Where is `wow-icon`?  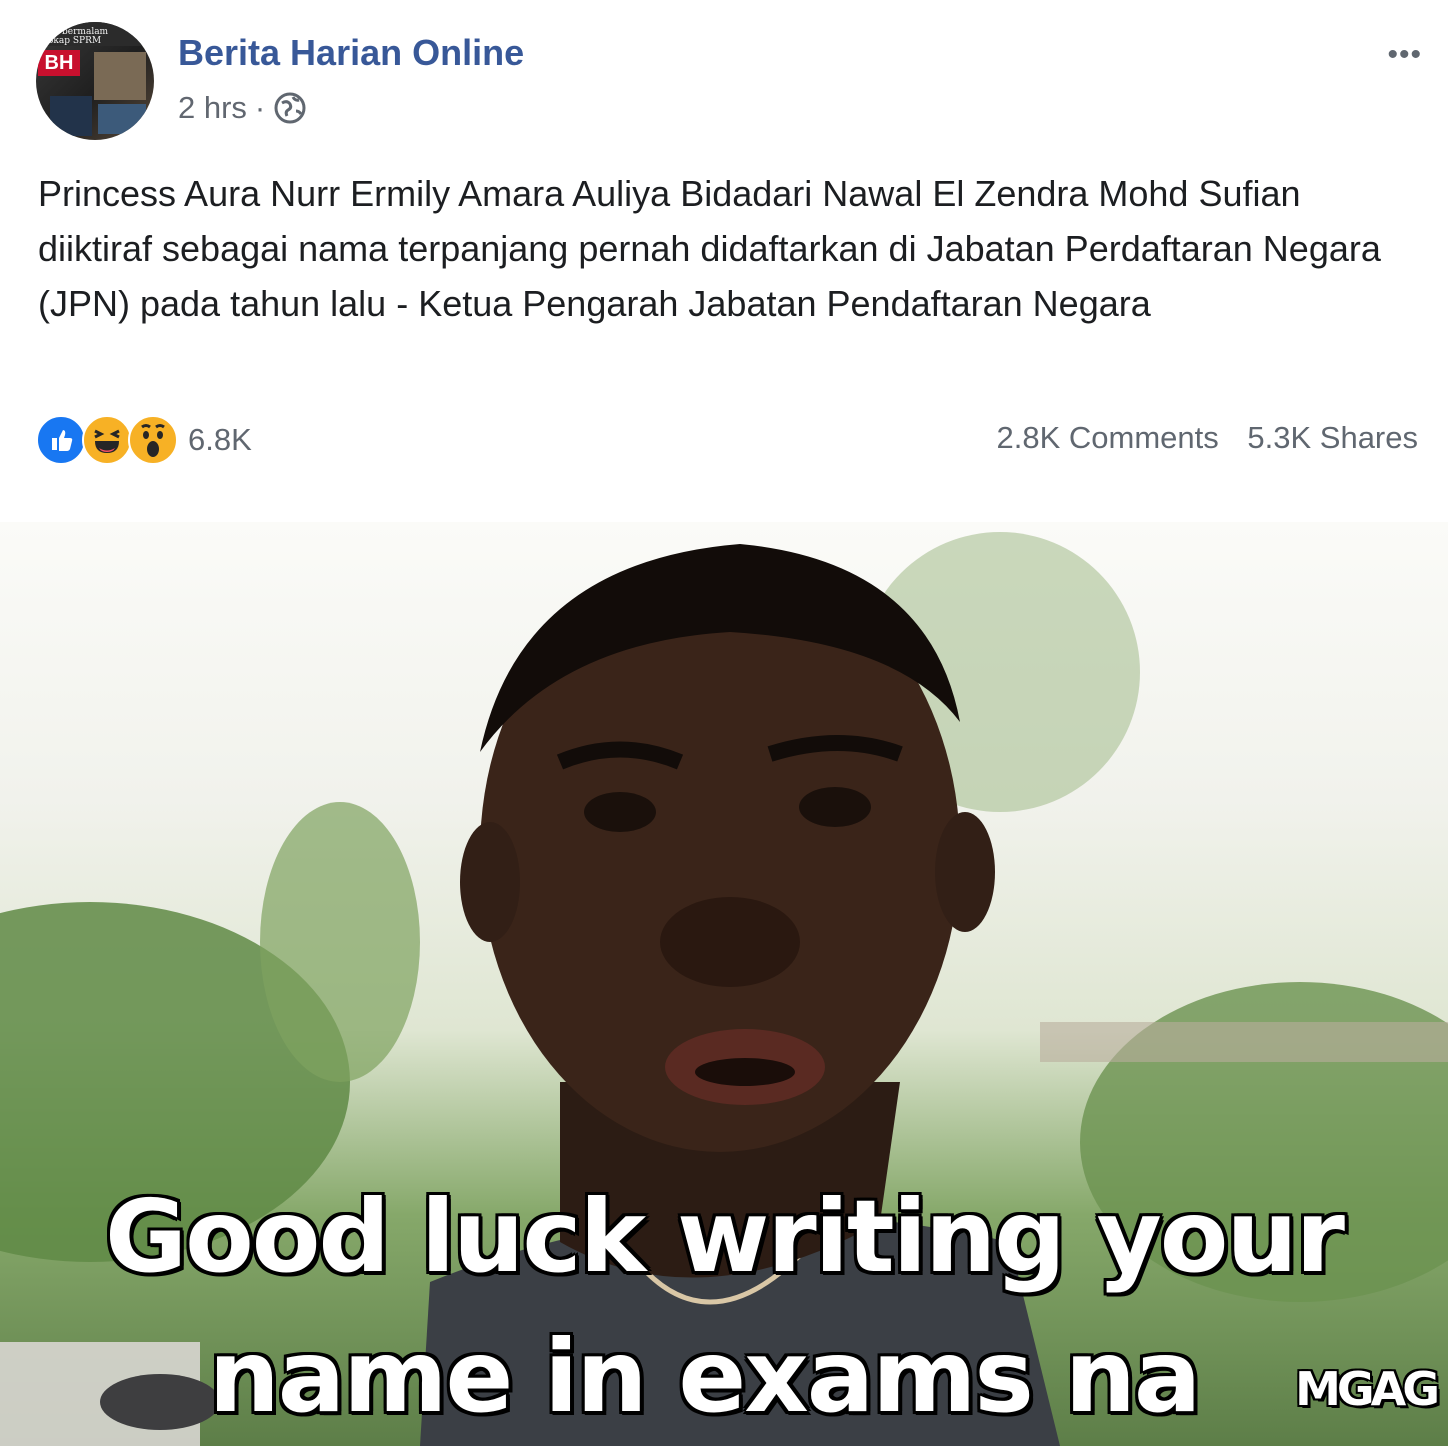
wow-icon is located at coordinates (153, 440).